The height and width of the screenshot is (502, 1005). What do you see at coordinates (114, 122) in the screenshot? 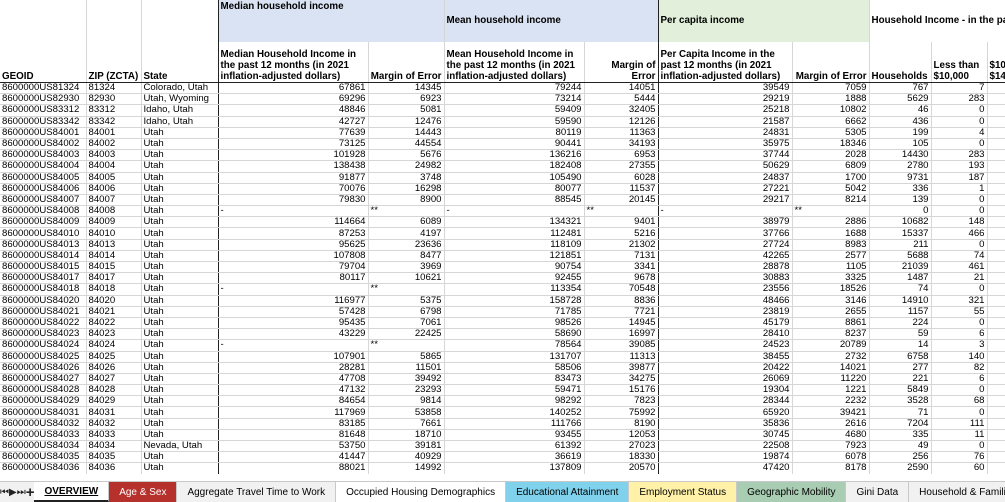
I see `cell-zip: 83342` at bounding box center [114, 122].